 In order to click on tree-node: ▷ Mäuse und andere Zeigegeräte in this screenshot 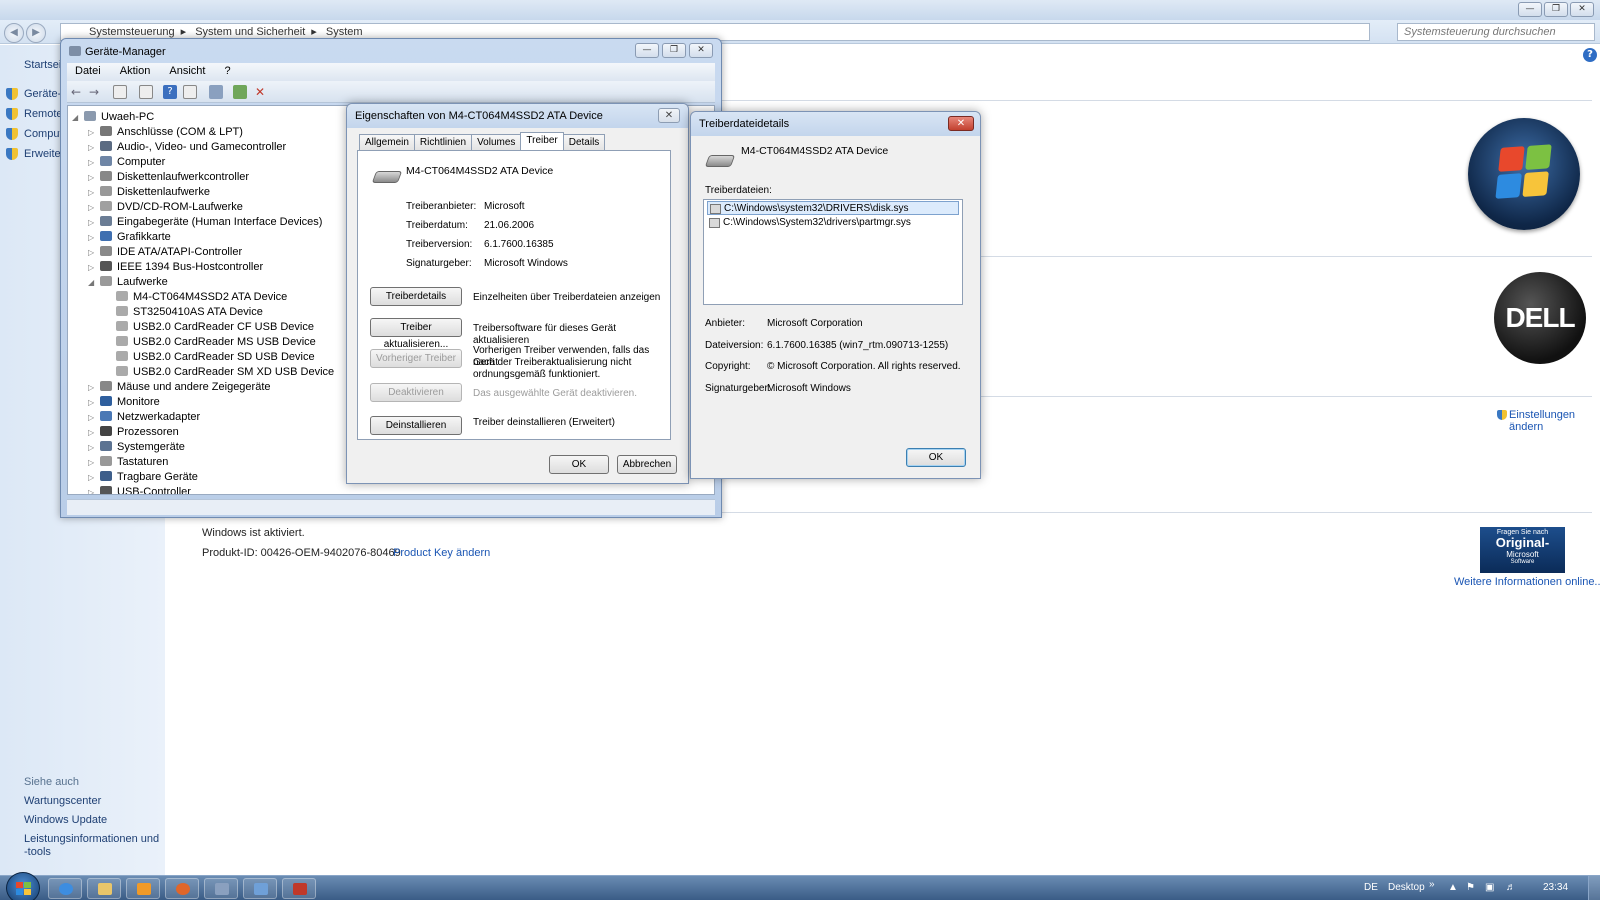, I will do `click(179, 387)`.